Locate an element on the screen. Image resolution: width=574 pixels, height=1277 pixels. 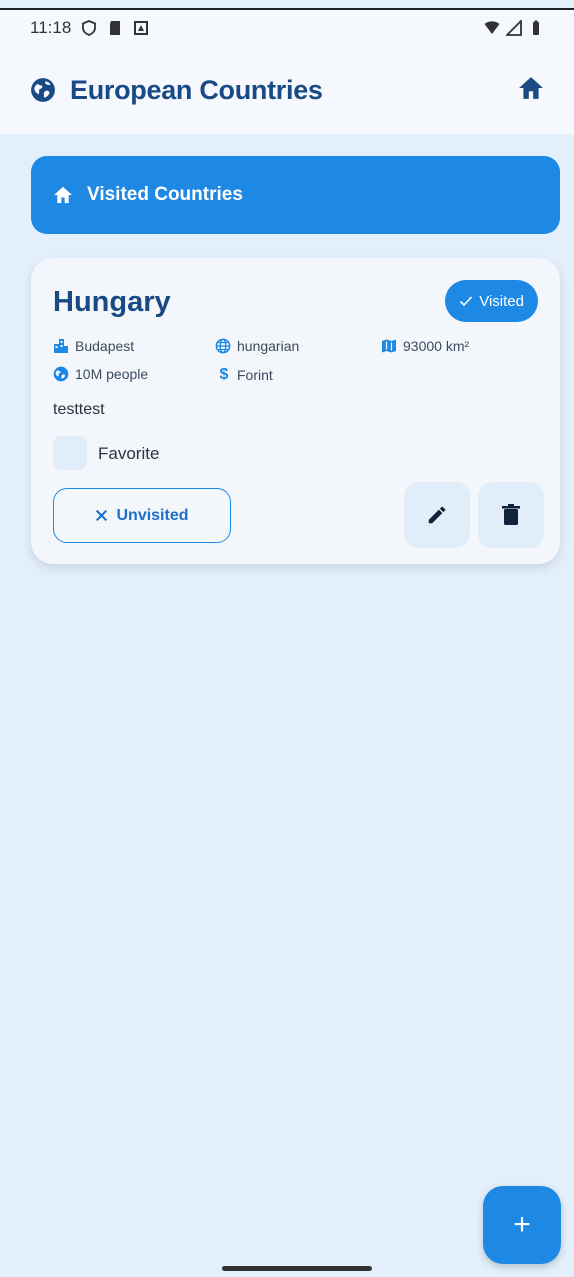
favorite-label: Favorite is located at coordinates (129, 453).